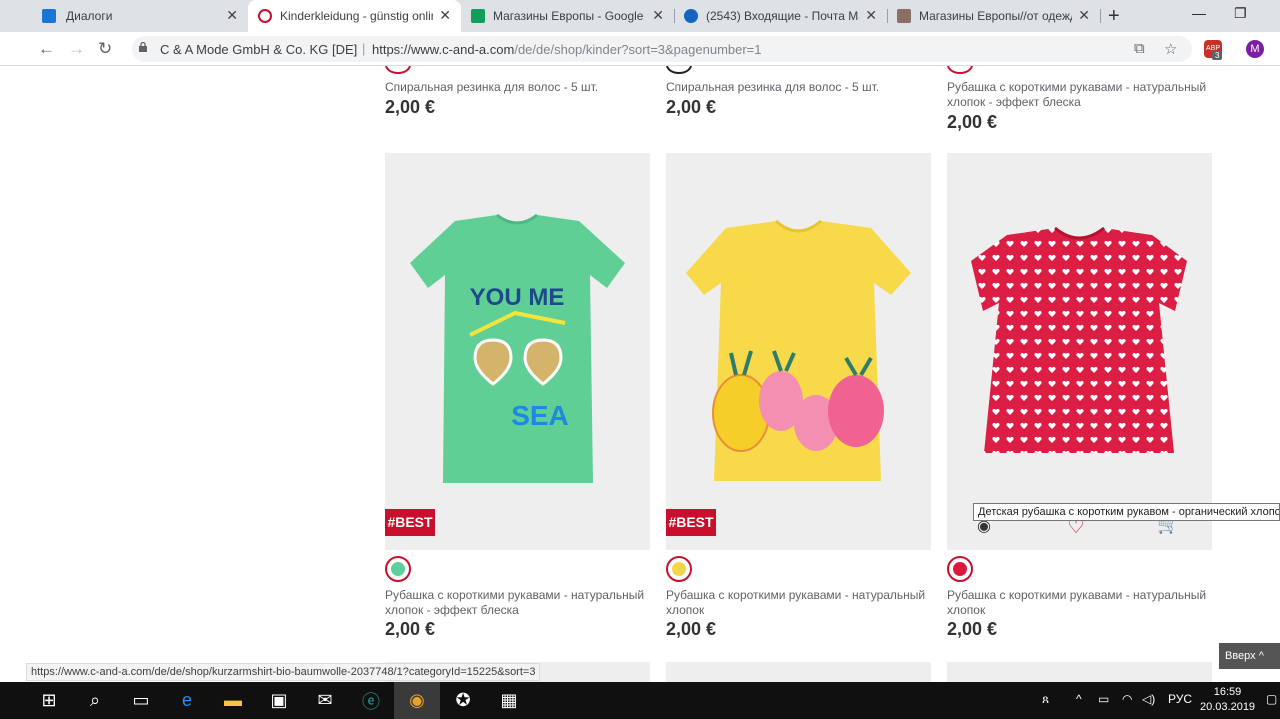 This screenshot has width=1280, height=719. Describe the element at coordinates (1045, 699) in the screenshot. I see `people-icon: ጸ` at that location.